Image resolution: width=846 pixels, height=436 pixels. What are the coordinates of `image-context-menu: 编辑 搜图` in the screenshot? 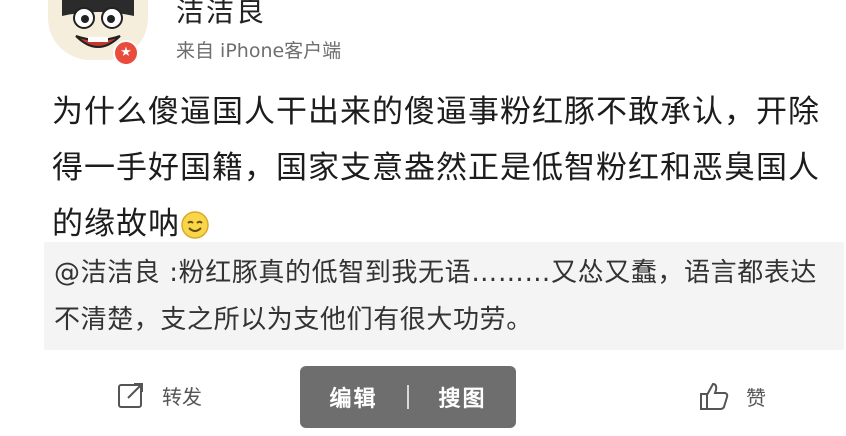 It's located at (408, 397).